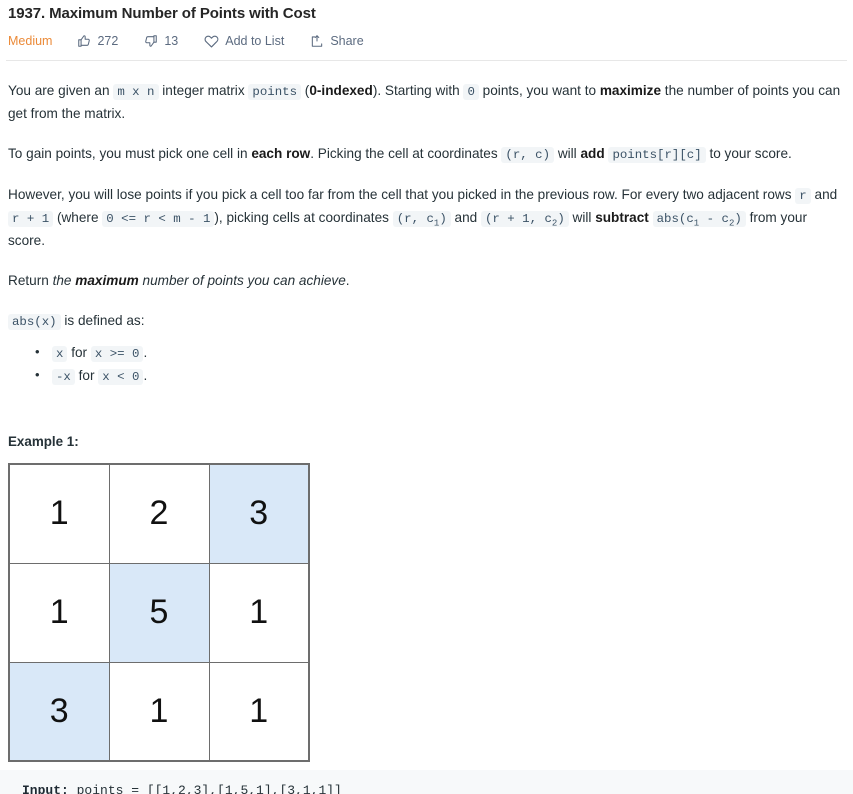  What do you see at coordinates (136, 92) in the screenshot?
I see `p1-code-mxn: m x n` at bounding box center [136, 92].